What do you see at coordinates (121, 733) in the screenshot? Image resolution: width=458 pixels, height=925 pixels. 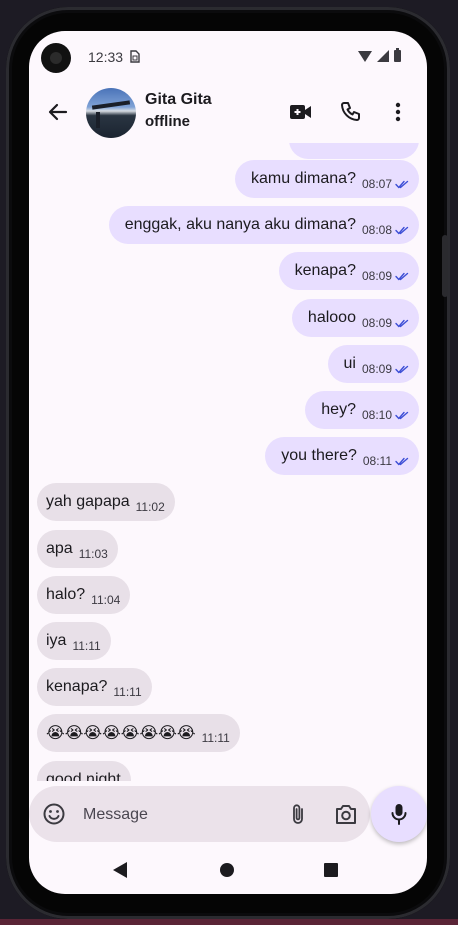 I see `message-text: 😭😭😭😭😭😭😭😭` at bounding box center [121, 733].